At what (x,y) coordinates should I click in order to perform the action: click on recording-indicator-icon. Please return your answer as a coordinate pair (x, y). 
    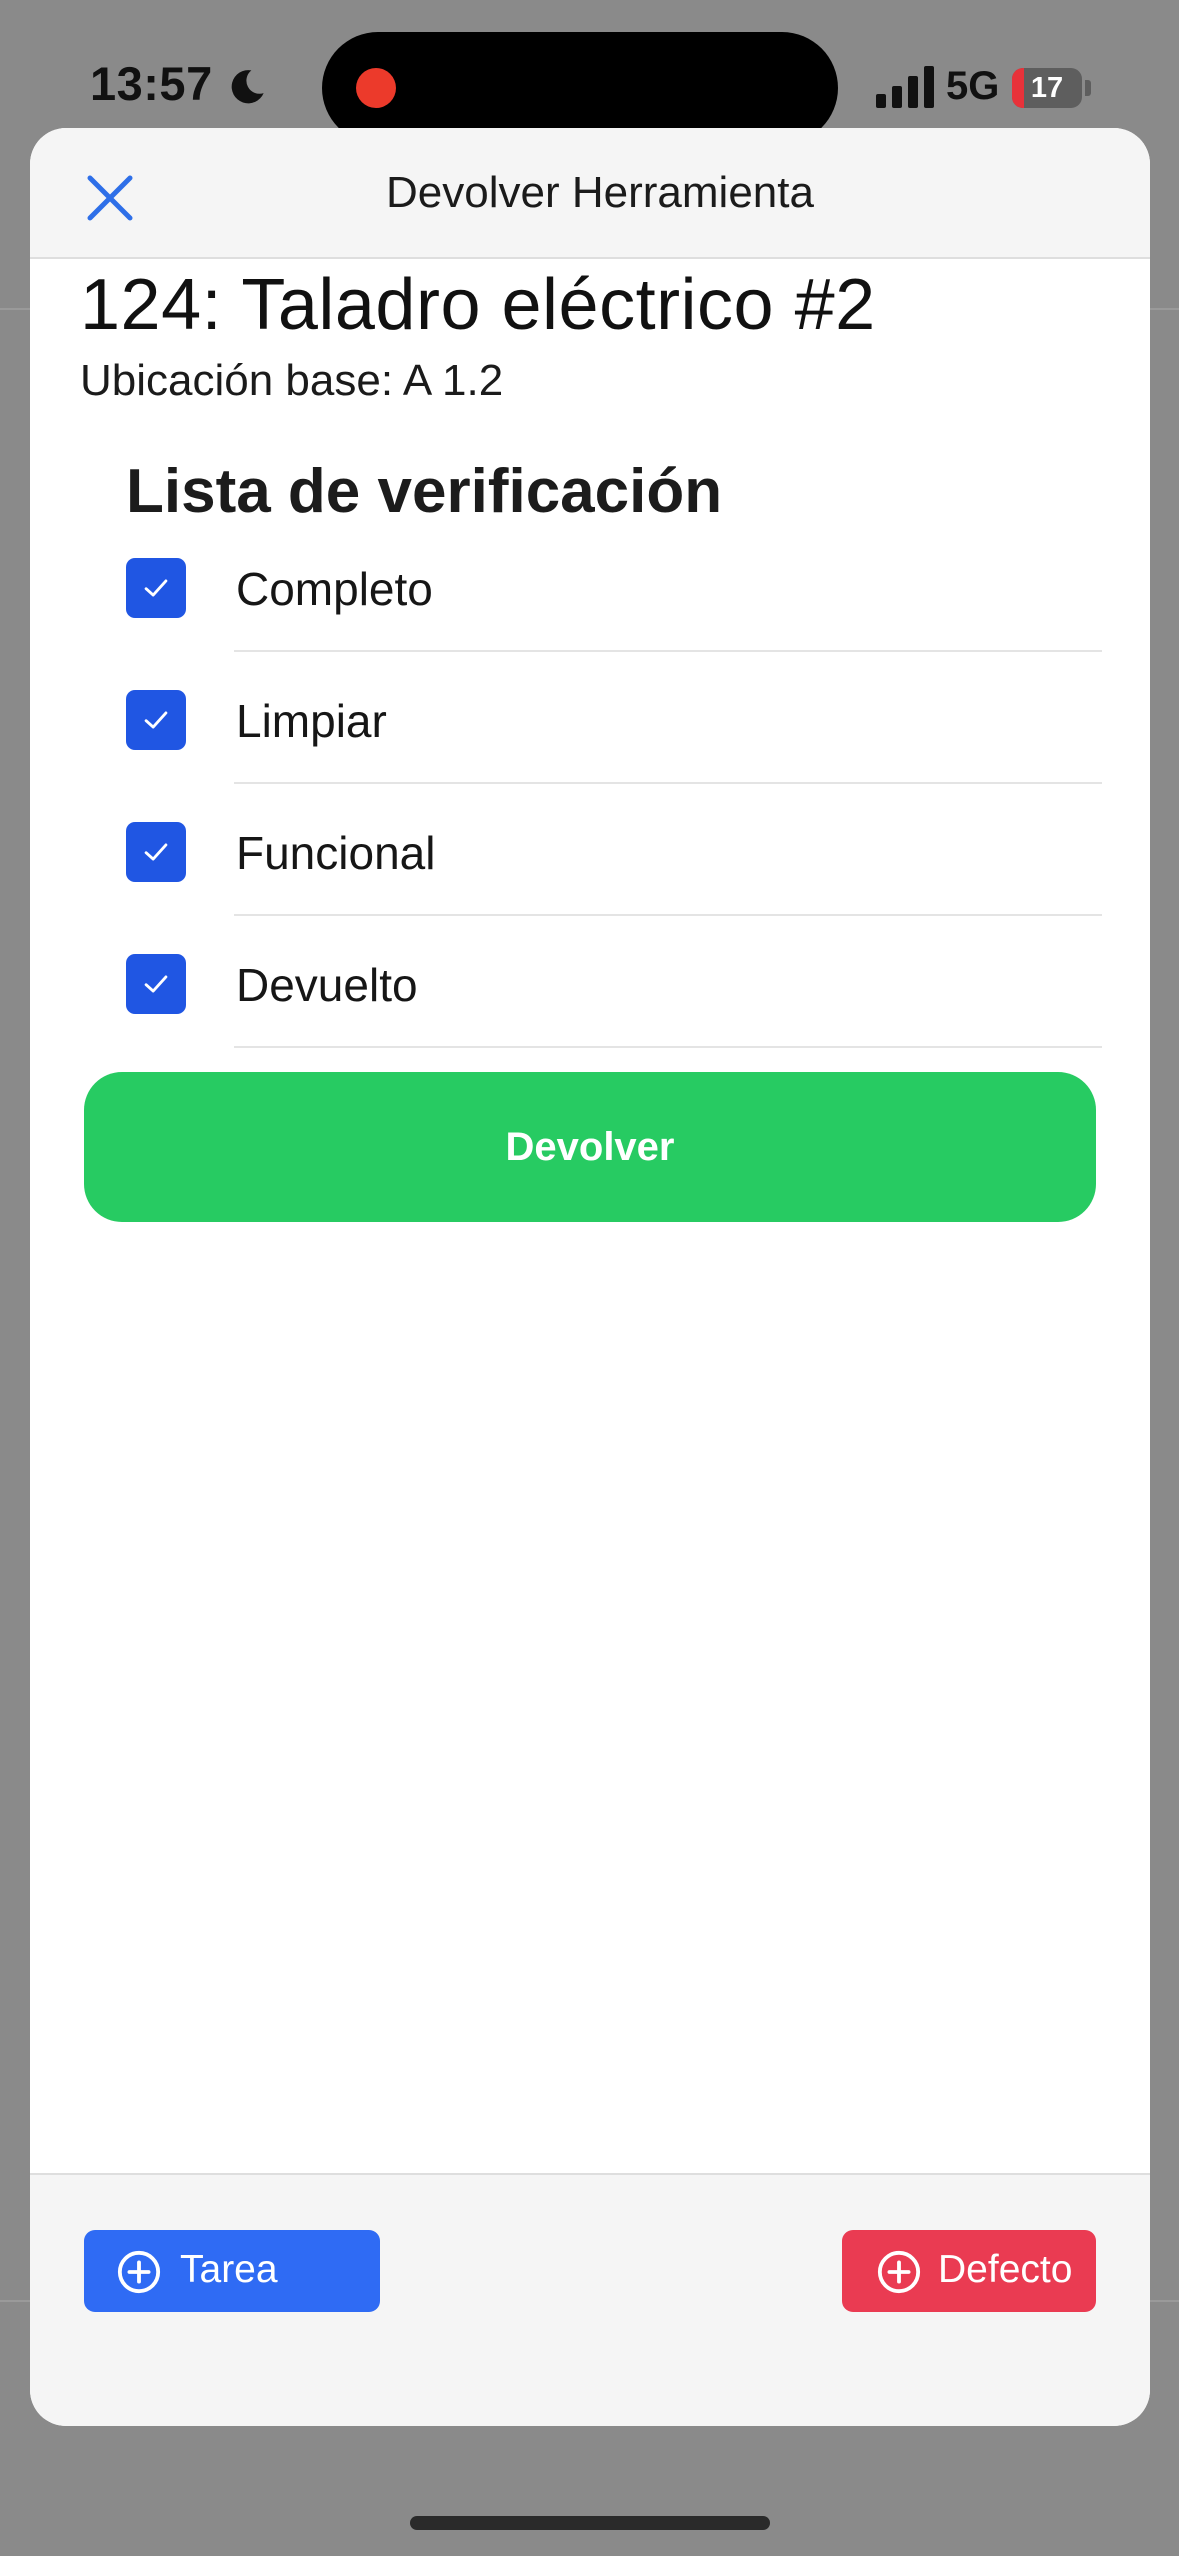
    Looking at the image, I should click on (376, 88).